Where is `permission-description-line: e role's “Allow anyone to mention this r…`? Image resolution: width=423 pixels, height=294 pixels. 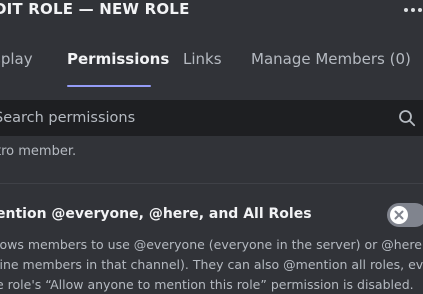
permission-description-line: e role's “Allow anyone to mention this r… is located at coordinates (207, 284).